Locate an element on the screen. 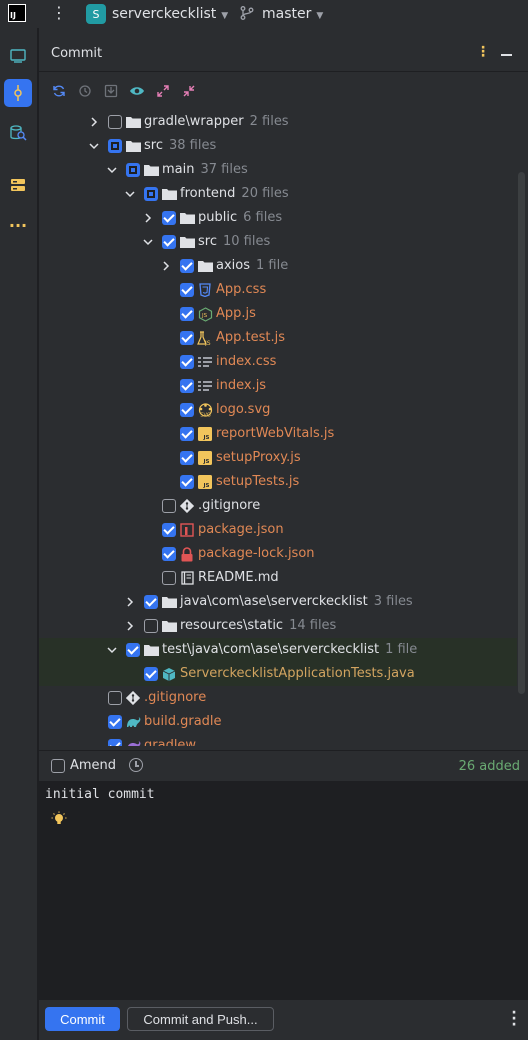  structure-icon is located at coordinates (18, 185).